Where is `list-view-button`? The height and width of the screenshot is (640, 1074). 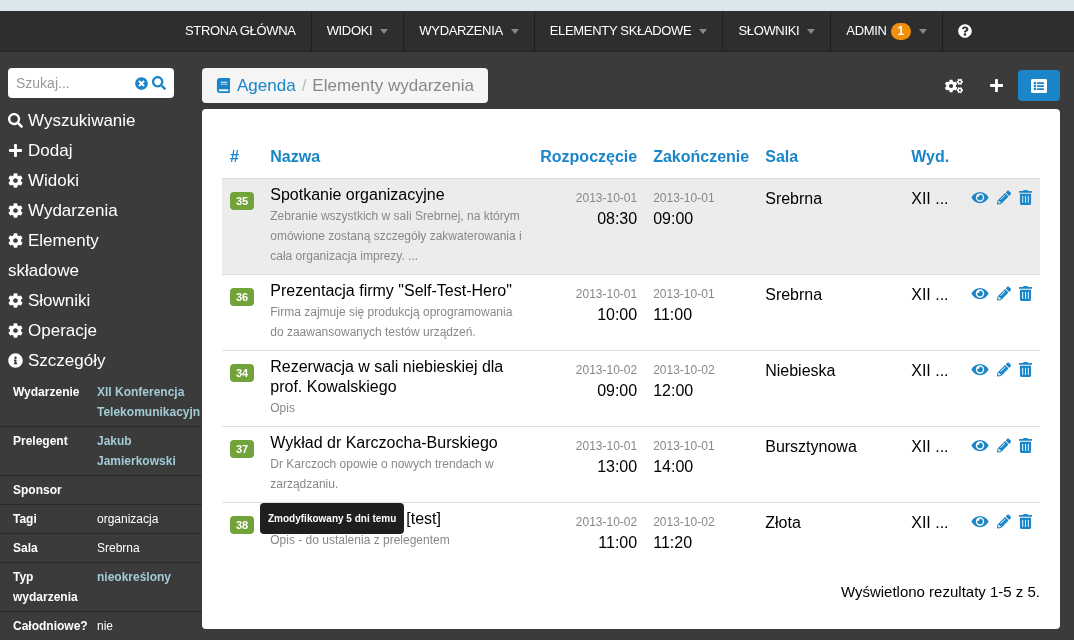 list-view-button is located at coordinates (1039, 85).